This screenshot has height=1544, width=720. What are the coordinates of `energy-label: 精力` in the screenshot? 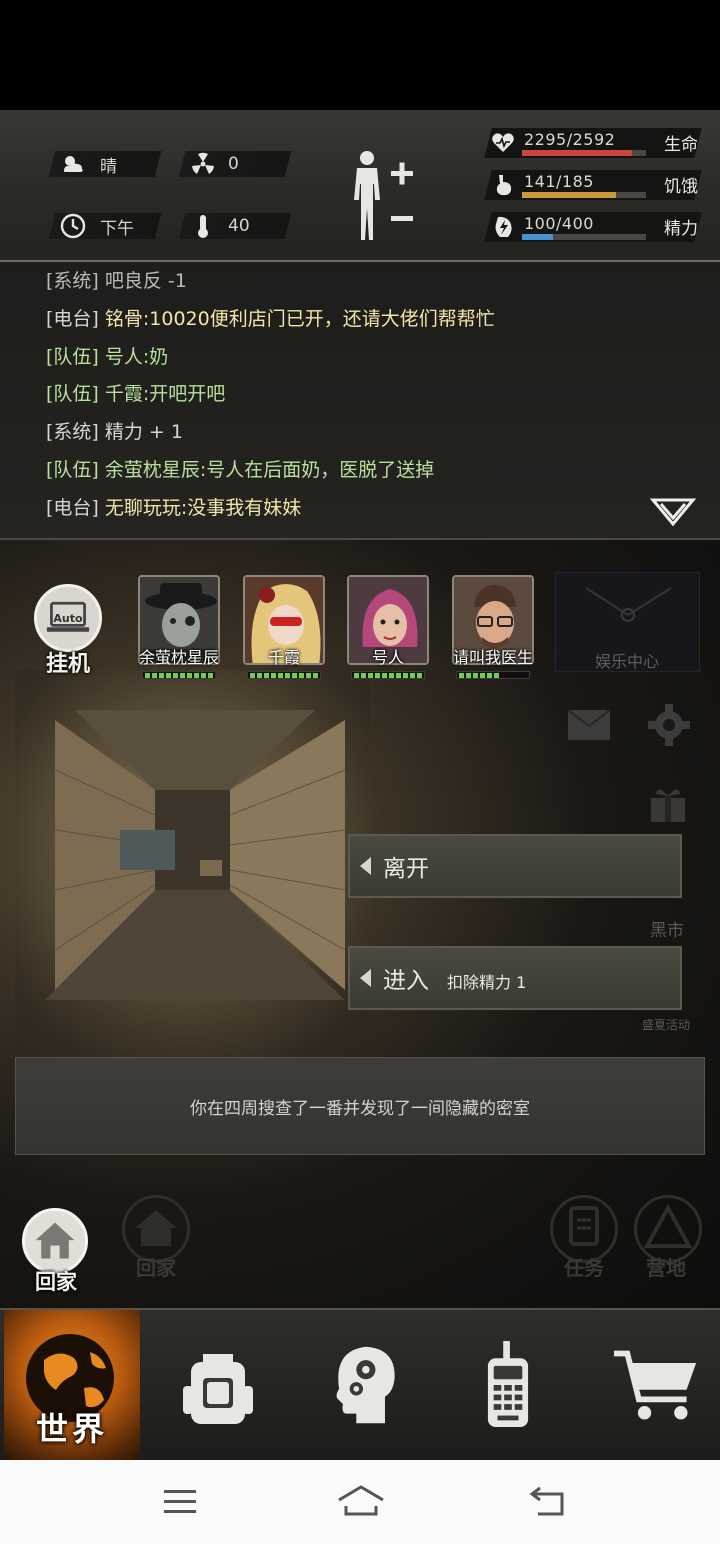 It's located at (681, 229).